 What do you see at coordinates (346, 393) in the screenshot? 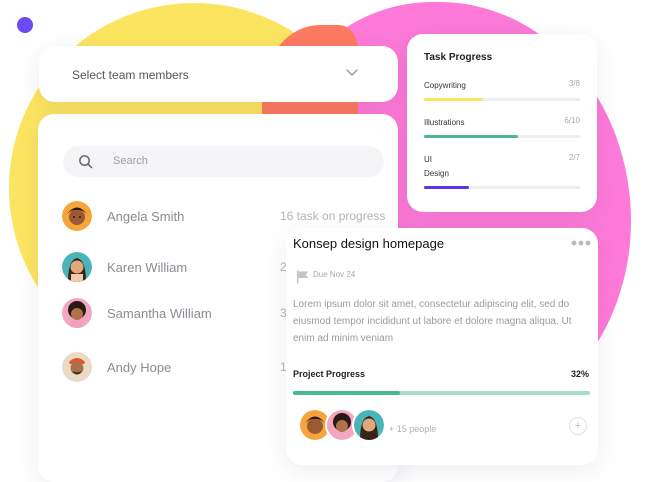
I see `project-progress-fill` at bounding box center [346, 393].